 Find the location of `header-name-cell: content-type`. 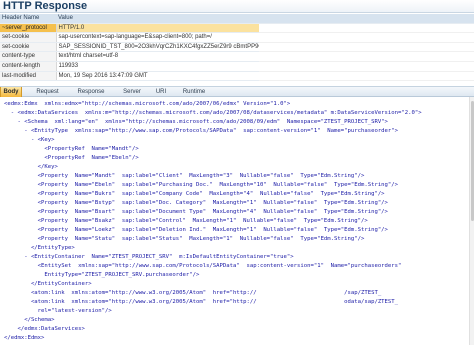

header-name-cell: content-type is located at coordinates (28, 57).